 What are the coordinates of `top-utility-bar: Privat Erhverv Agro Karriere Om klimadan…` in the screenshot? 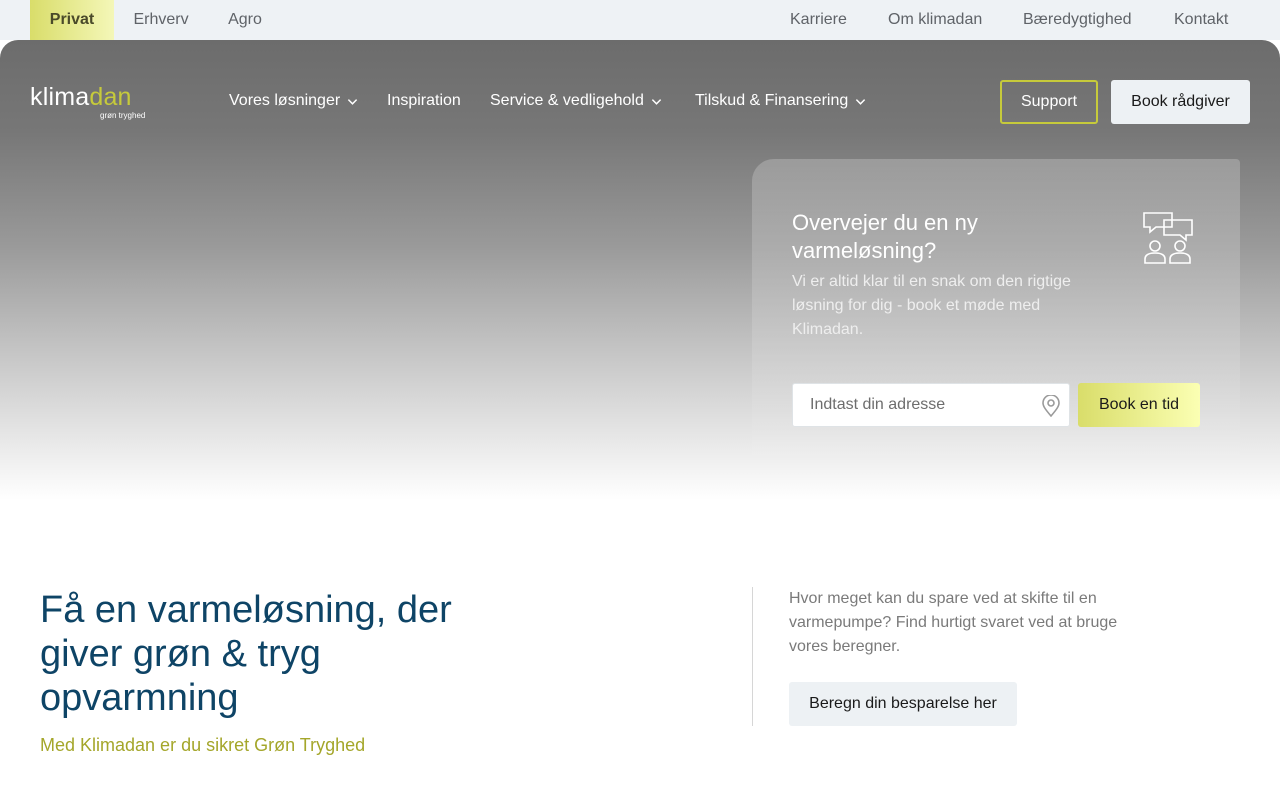 It's located at (640, 20).